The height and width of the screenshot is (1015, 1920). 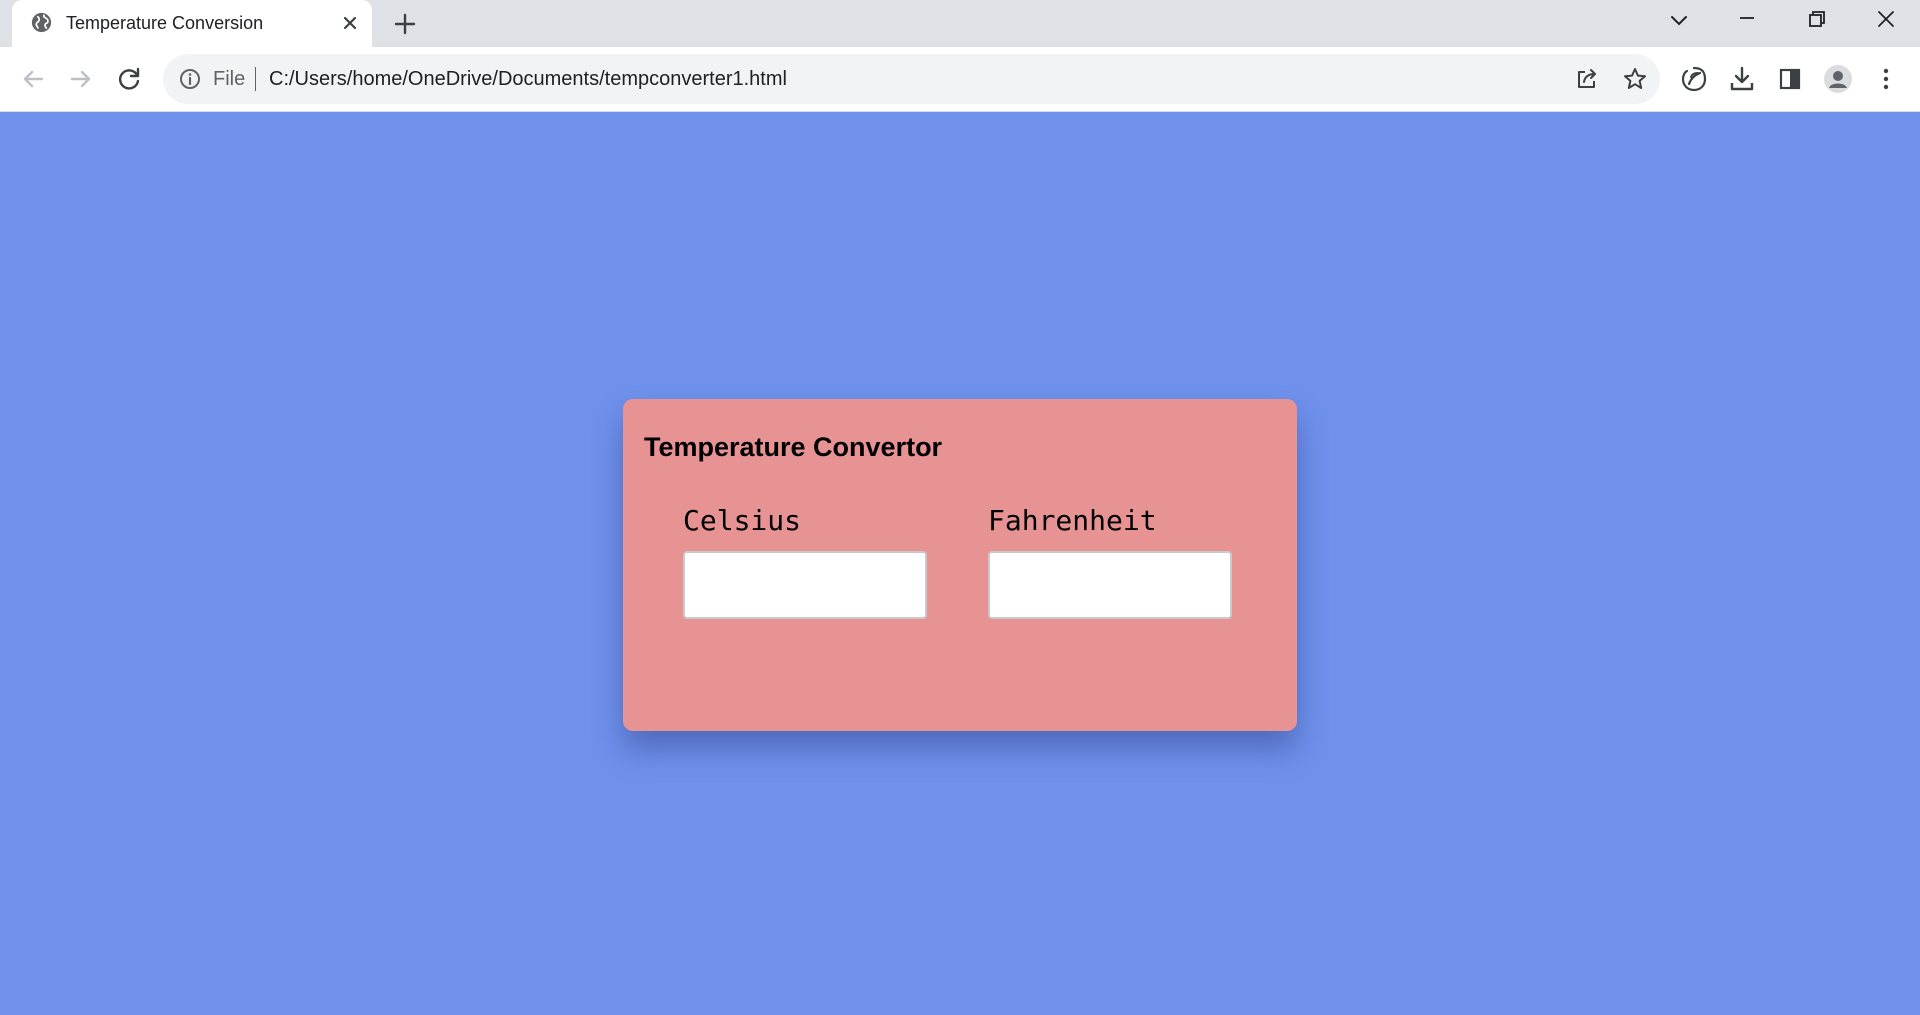 I want to click on fahrenheit-input, so click(x=1110, y=585).